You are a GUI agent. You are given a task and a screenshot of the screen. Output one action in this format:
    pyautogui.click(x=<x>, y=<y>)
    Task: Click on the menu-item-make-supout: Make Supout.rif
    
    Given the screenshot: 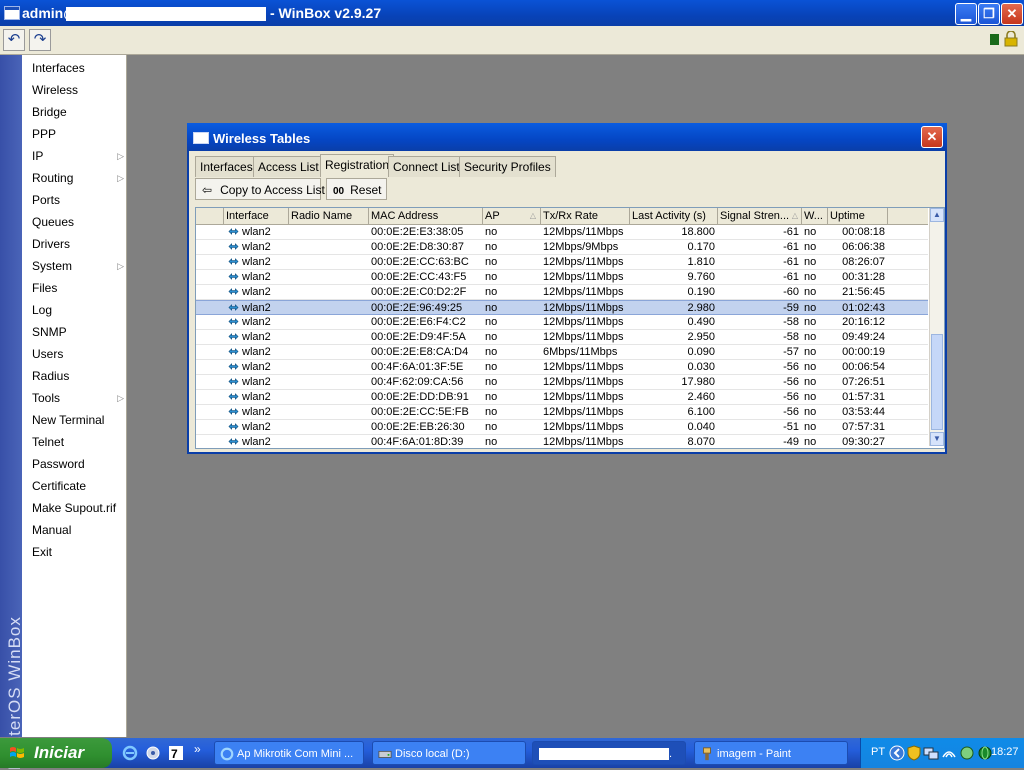 What is the action you would take?
    pyautogui.click(x=77, y=508)
    